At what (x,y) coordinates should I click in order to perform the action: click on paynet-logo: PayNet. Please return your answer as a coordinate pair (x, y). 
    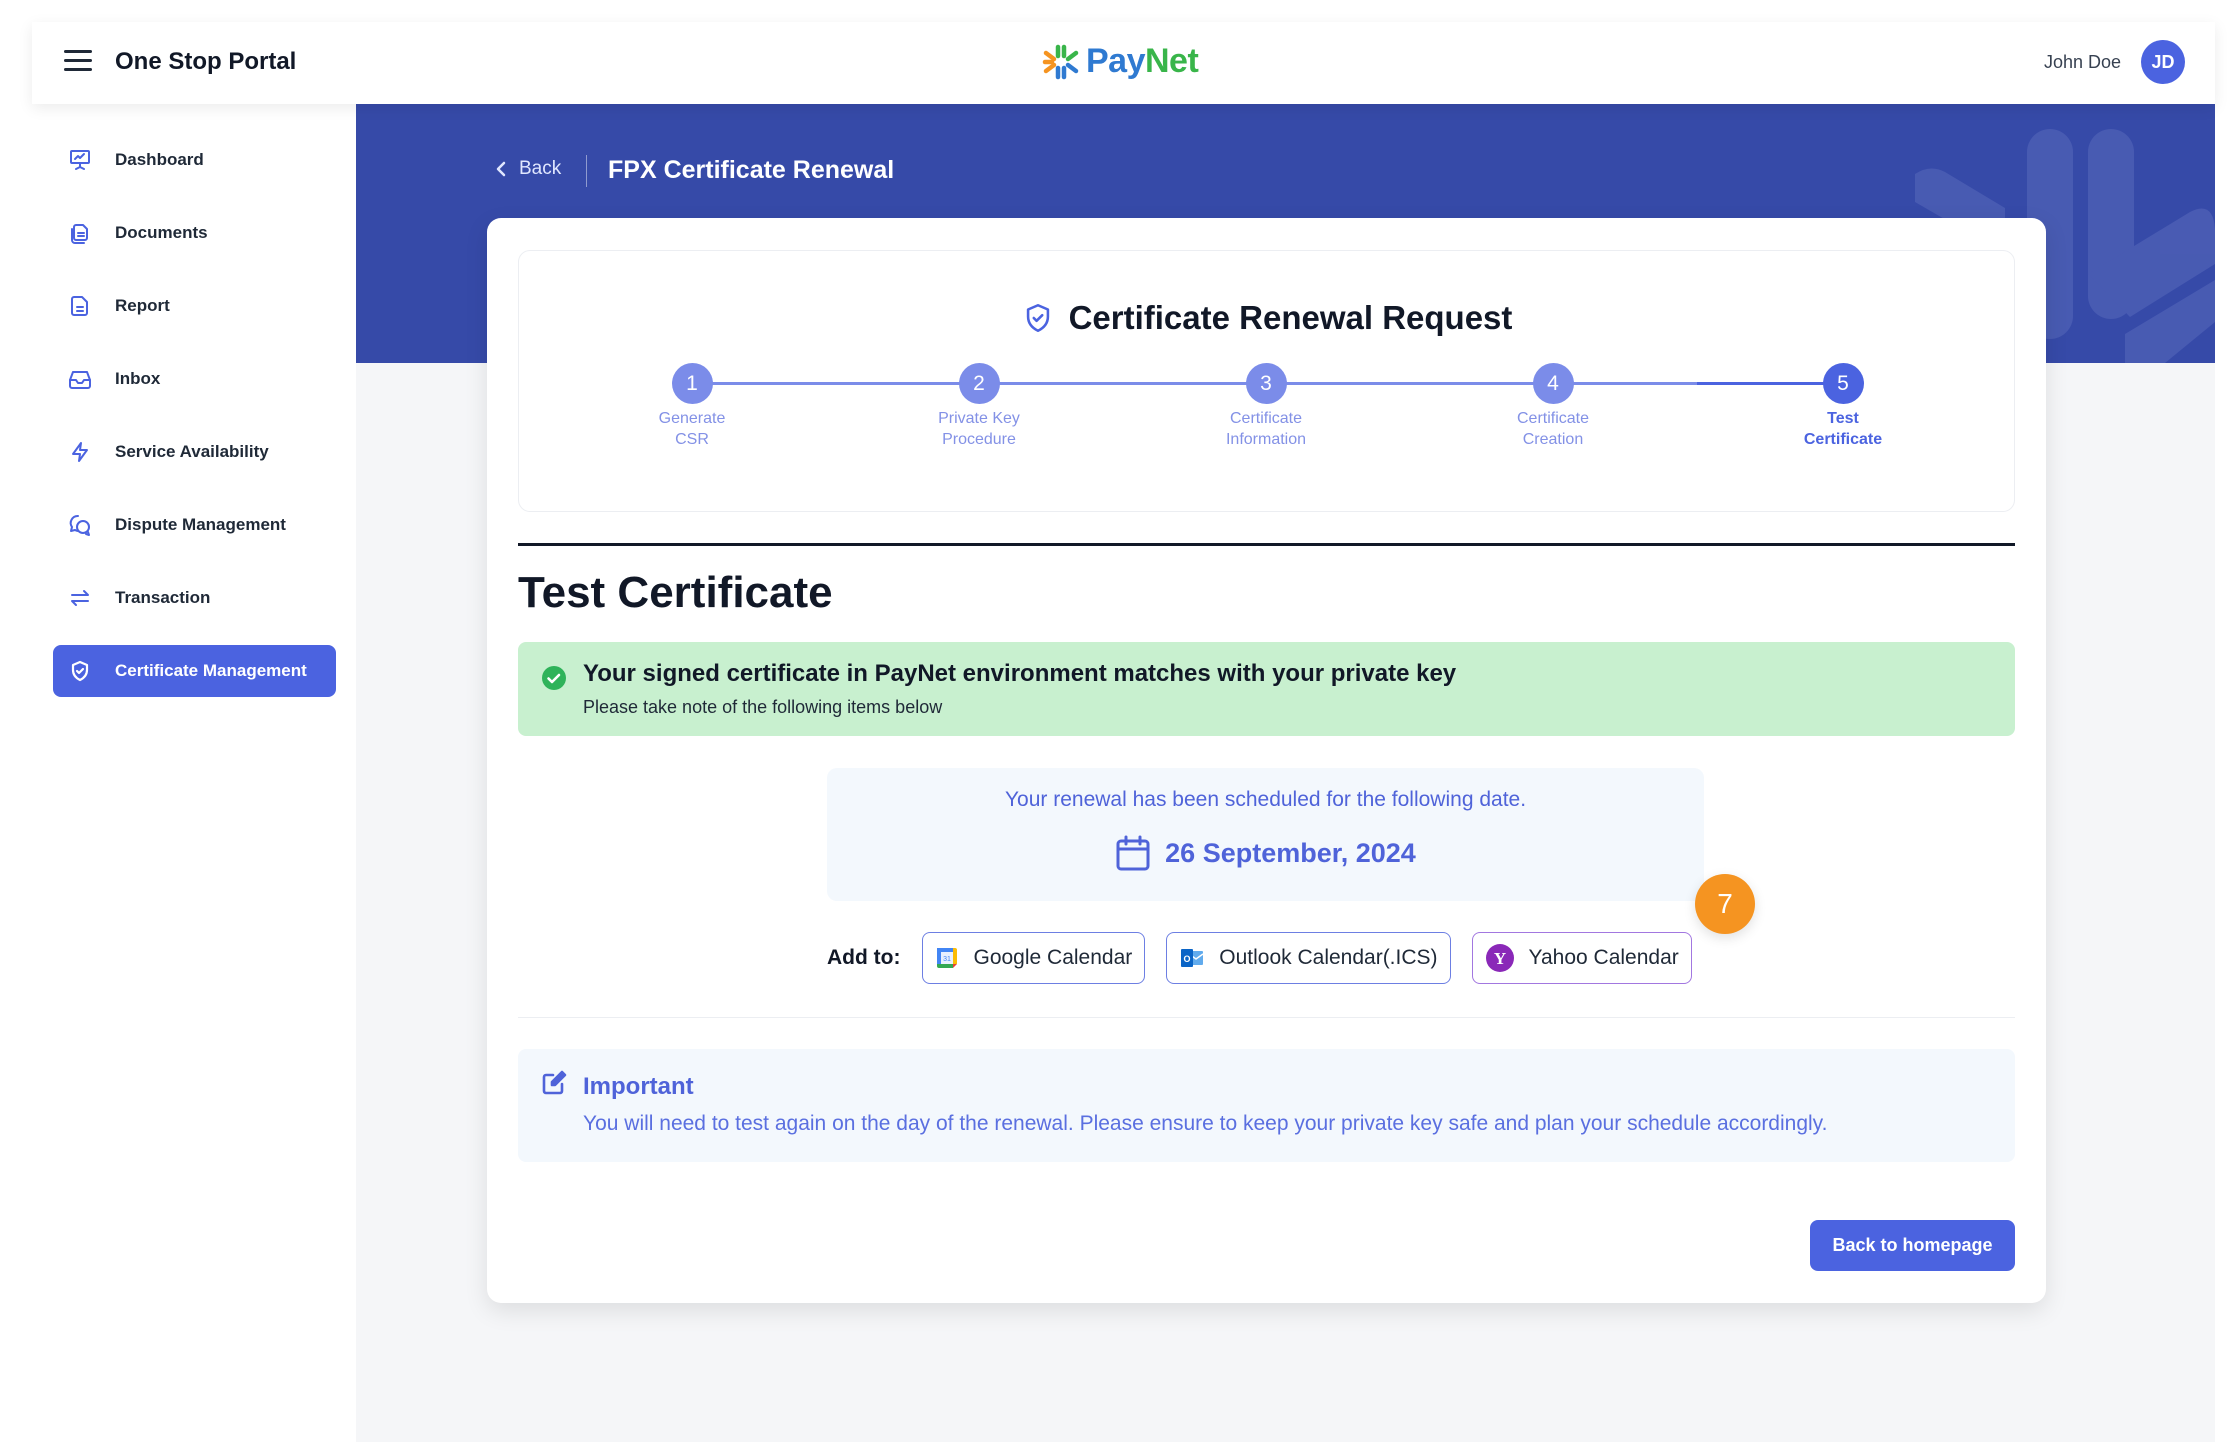
    Looking at the image, I should click on (1120, 61).